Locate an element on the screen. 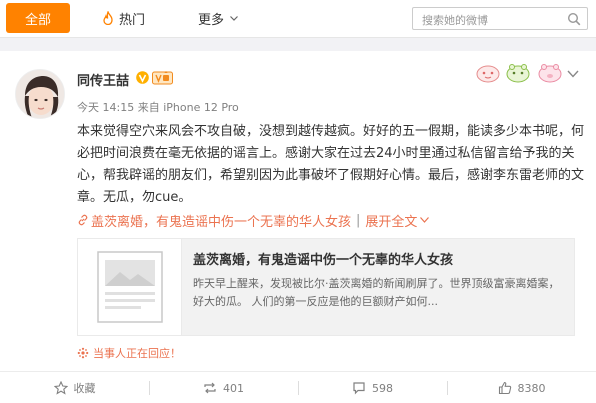  search-input: 搜索她的微博 is located at coordinates (500, 18).